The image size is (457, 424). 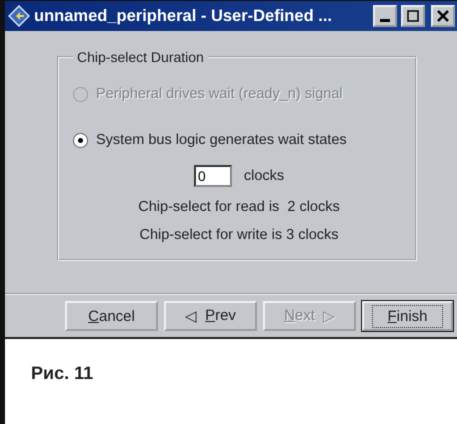 I want to click on close-button, so click(x=443, y=16).